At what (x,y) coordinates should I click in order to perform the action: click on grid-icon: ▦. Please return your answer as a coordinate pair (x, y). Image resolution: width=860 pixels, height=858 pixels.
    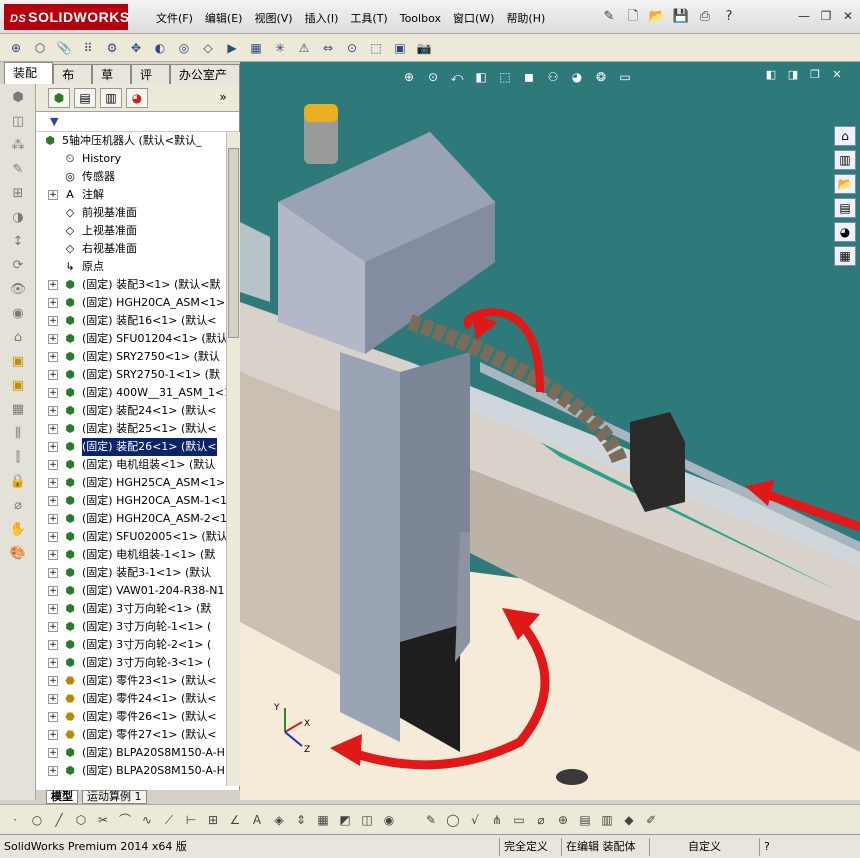
    Looking at the image, I should click on (18, 410).